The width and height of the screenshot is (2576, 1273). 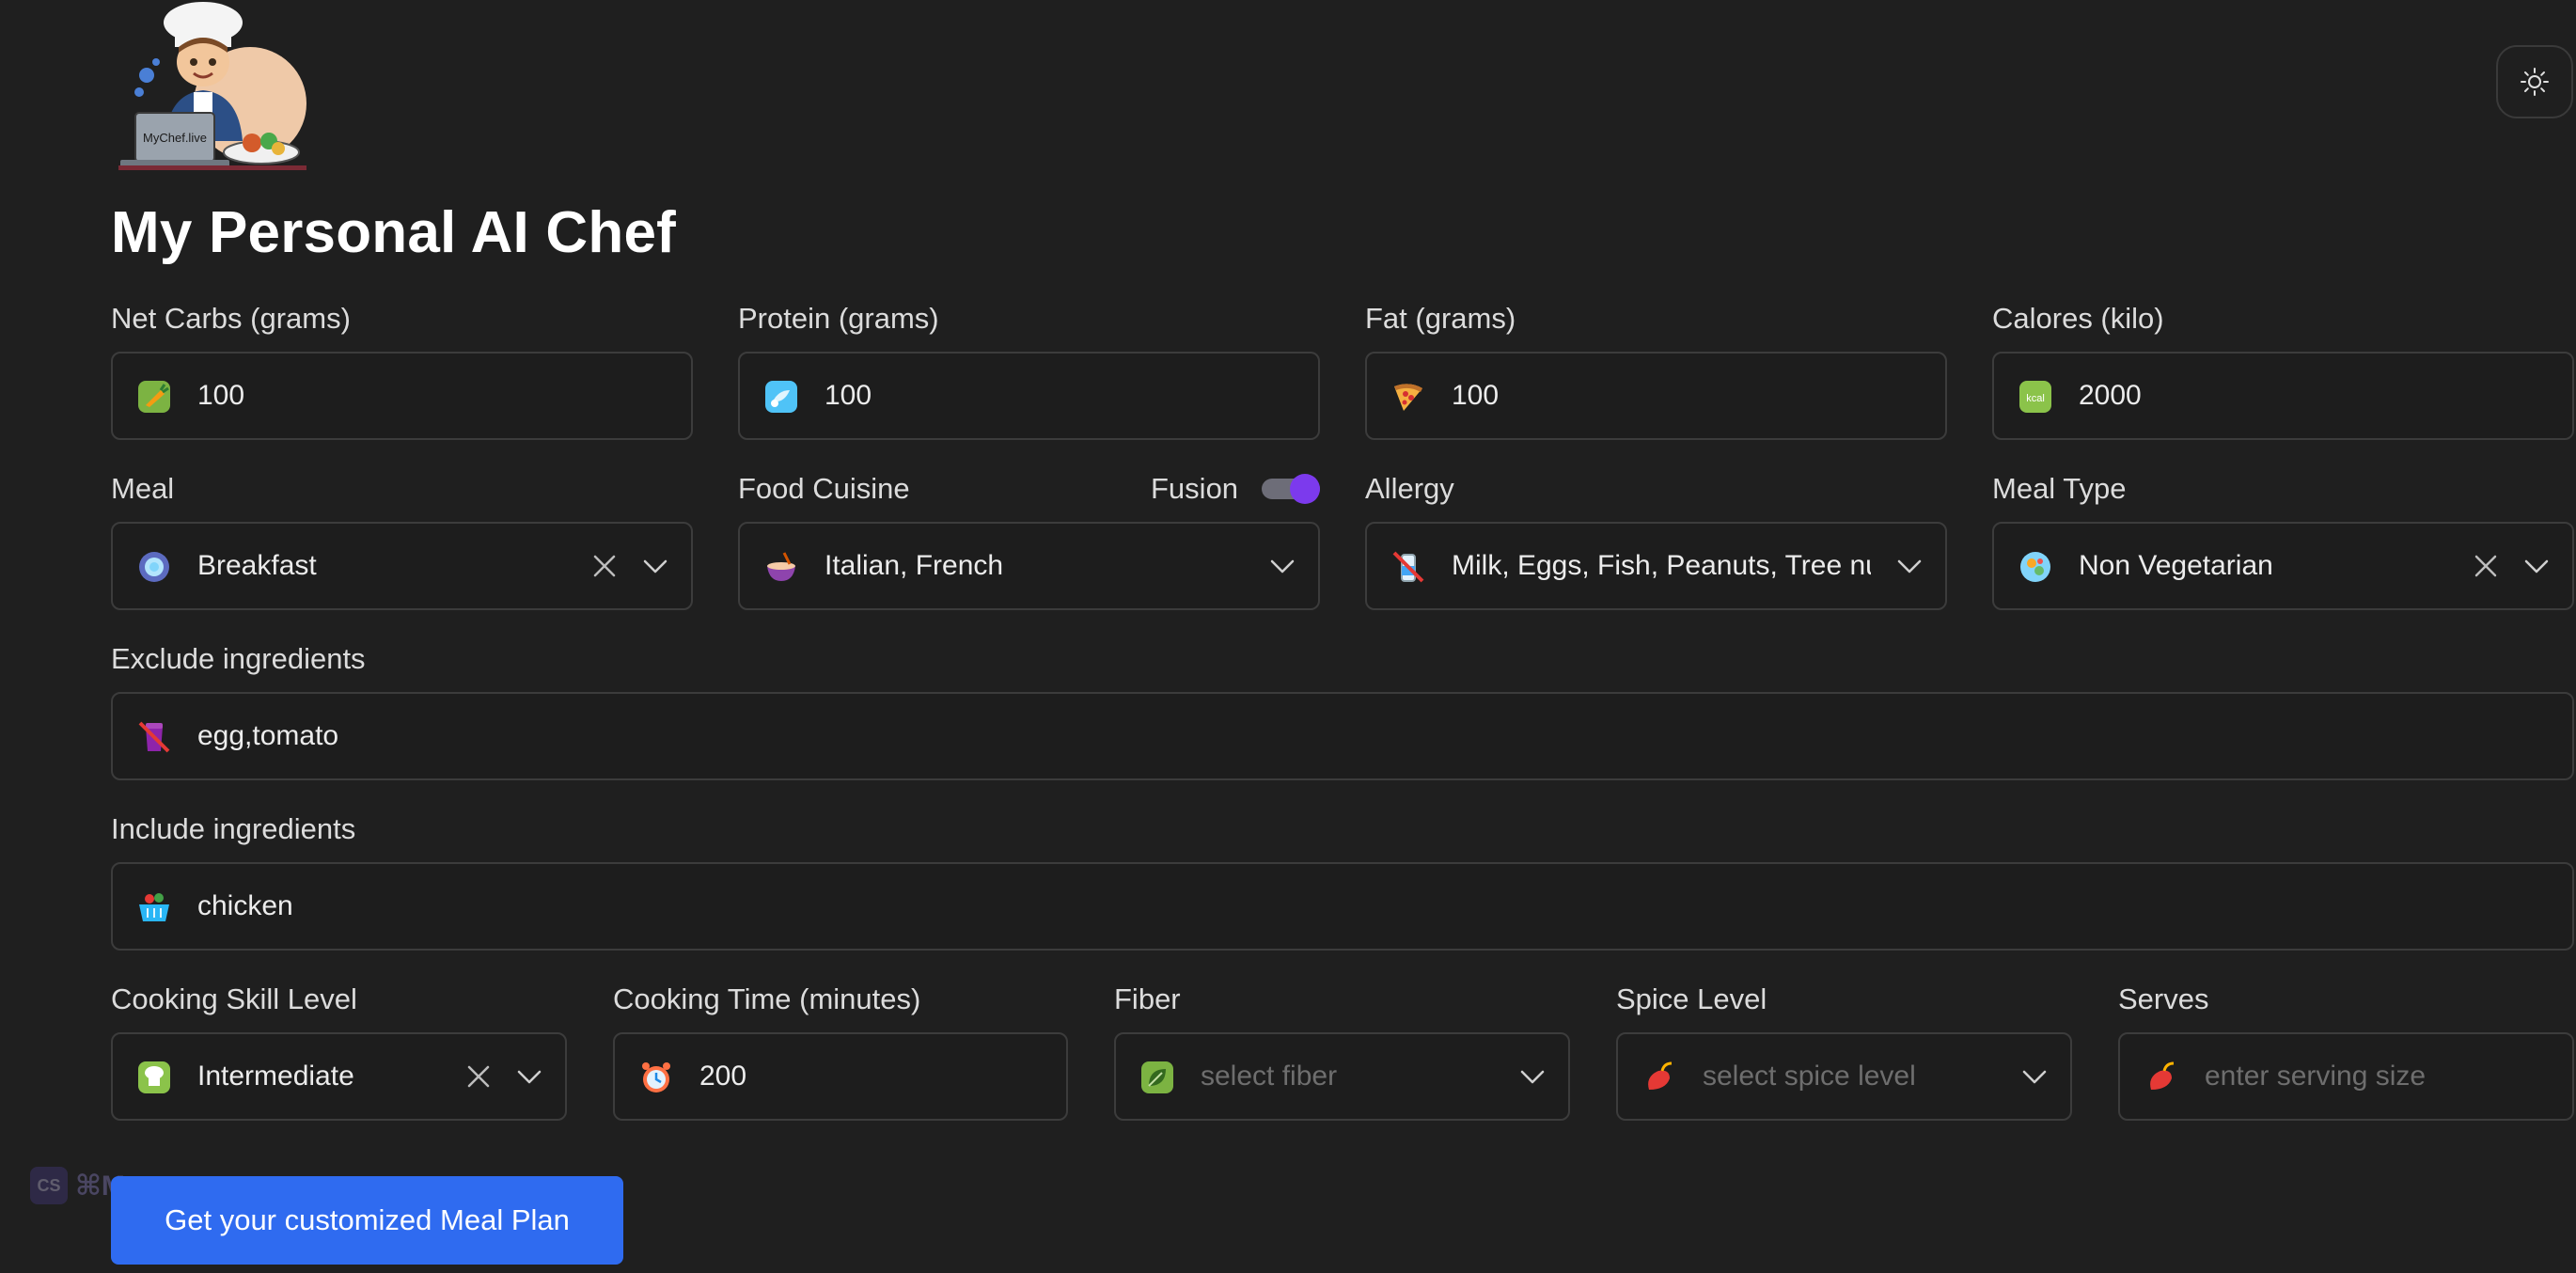 What do you see at coordinates (2036, 567) in the screenshot?
I see `meal-type-icon` at bounding box center [2036, 567].